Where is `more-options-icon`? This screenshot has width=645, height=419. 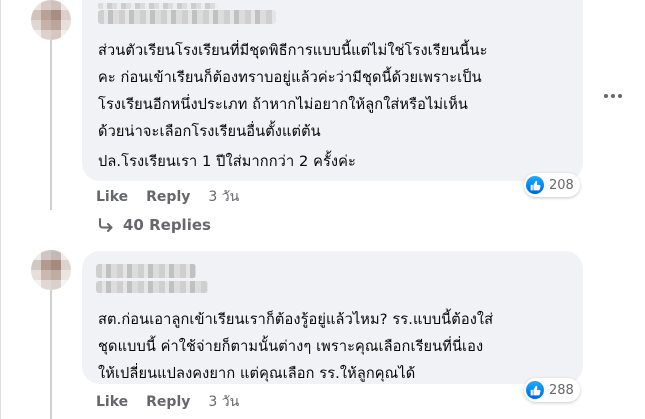
more-options-icon is located at coordinates (613, 96).